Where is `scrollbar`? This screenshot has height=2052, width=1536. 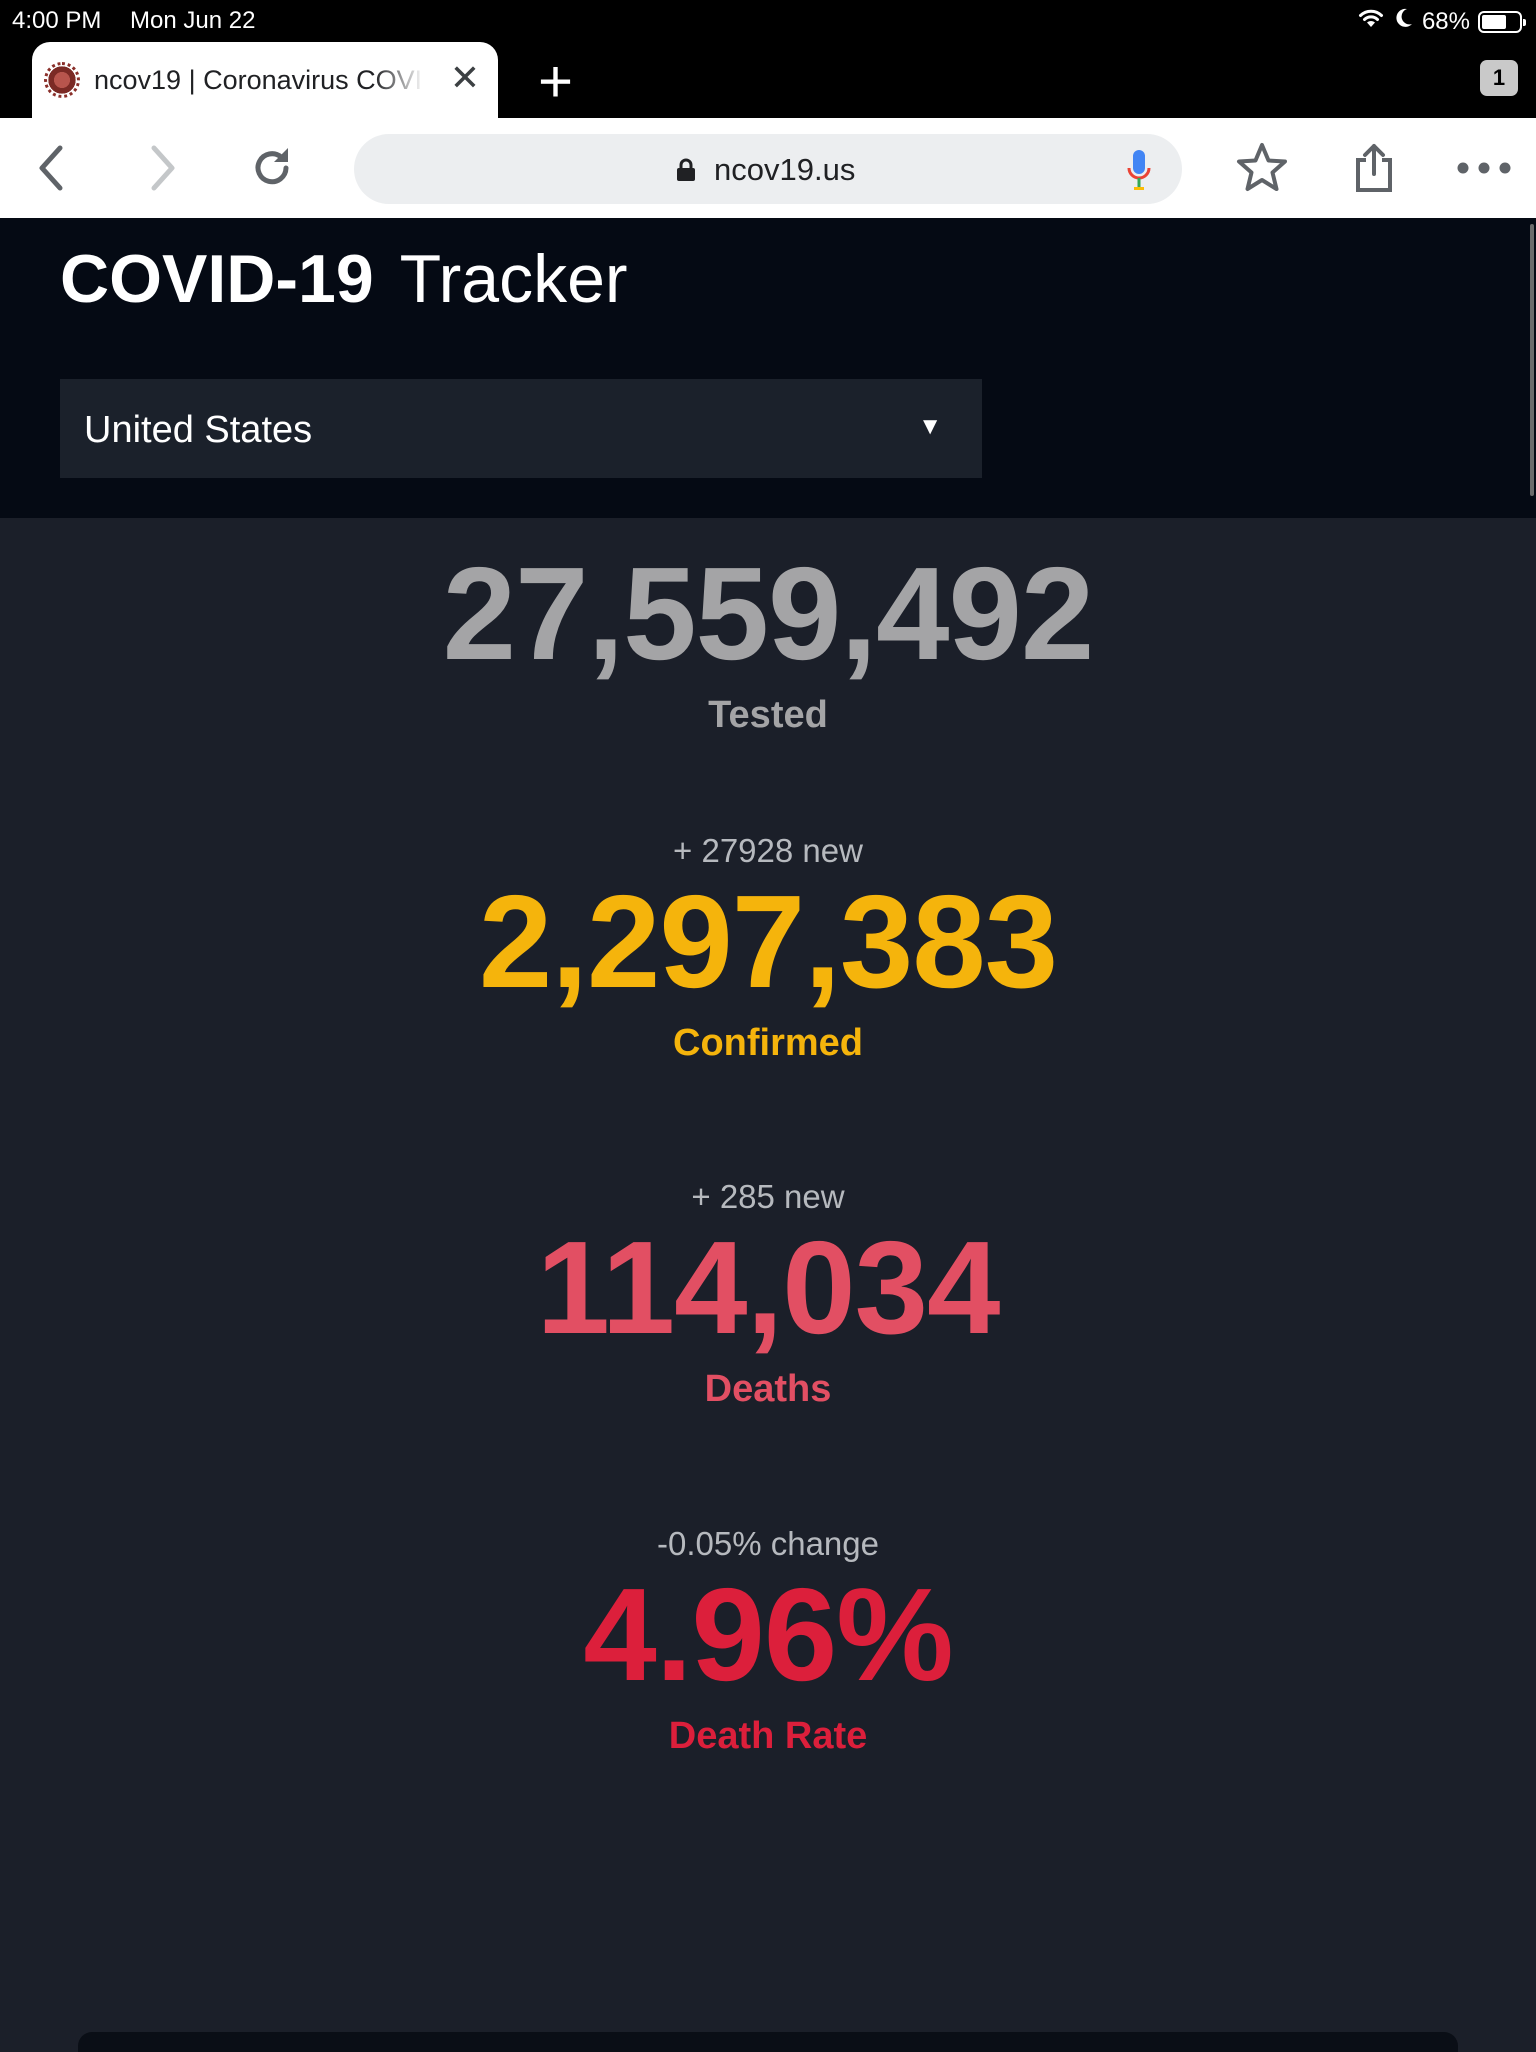
scrollbar is located at coordinates (1532, 360).